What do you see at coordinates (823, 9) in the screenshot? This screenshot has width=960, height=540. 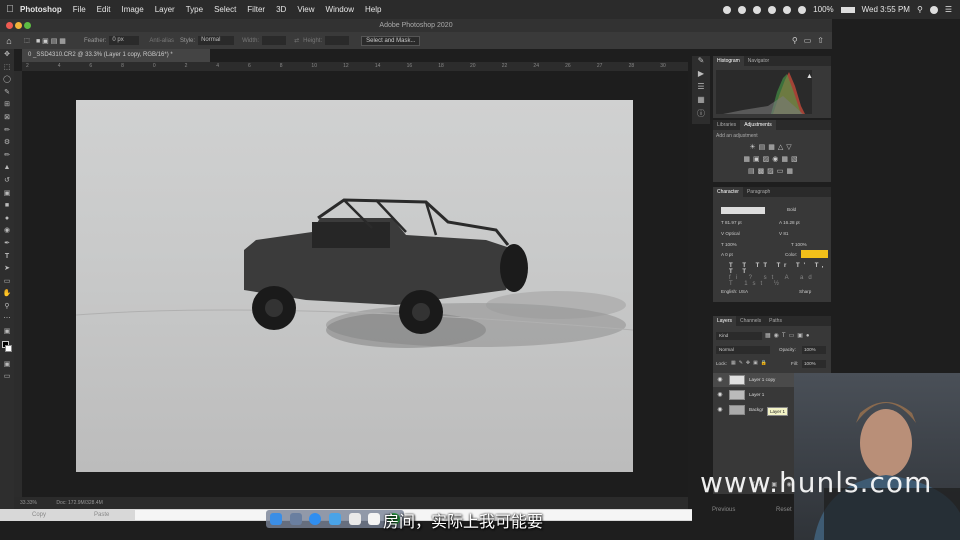 I see `battery-level: 100%` at bounding box center [823, 9].